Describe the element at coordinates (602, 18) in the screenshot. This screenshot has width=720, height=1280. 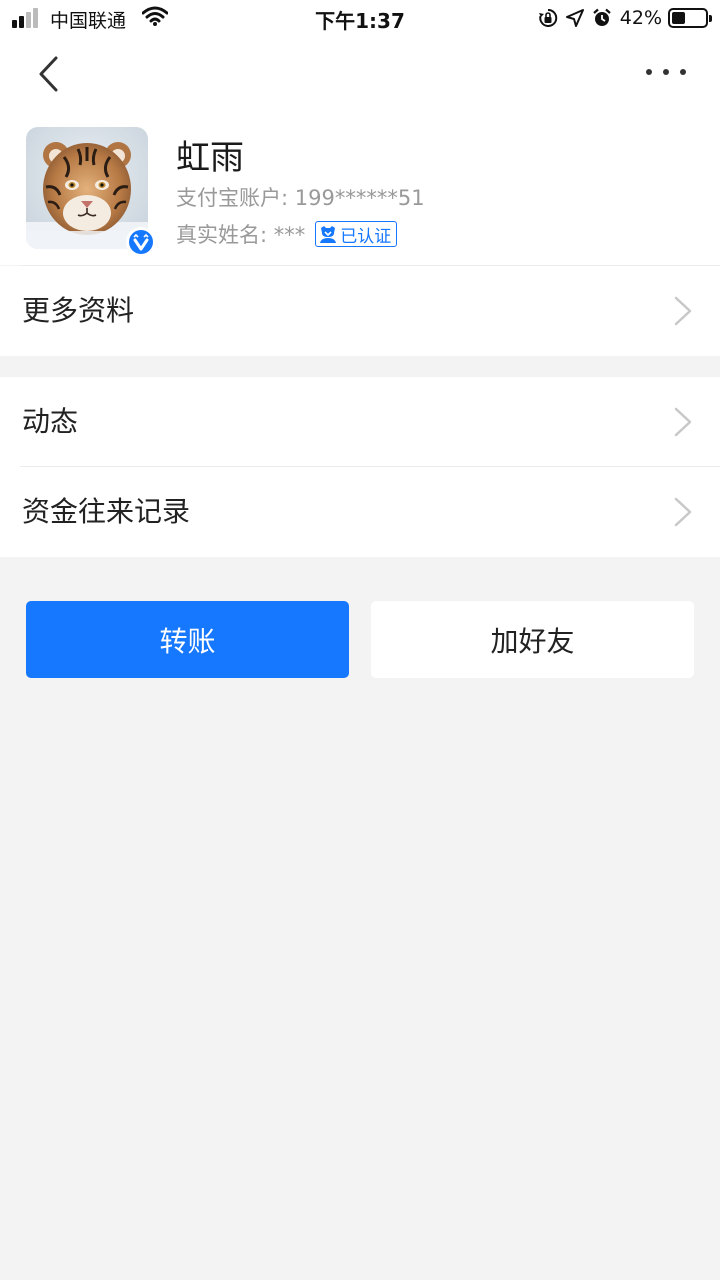
I see `alarm-icon` at that location.